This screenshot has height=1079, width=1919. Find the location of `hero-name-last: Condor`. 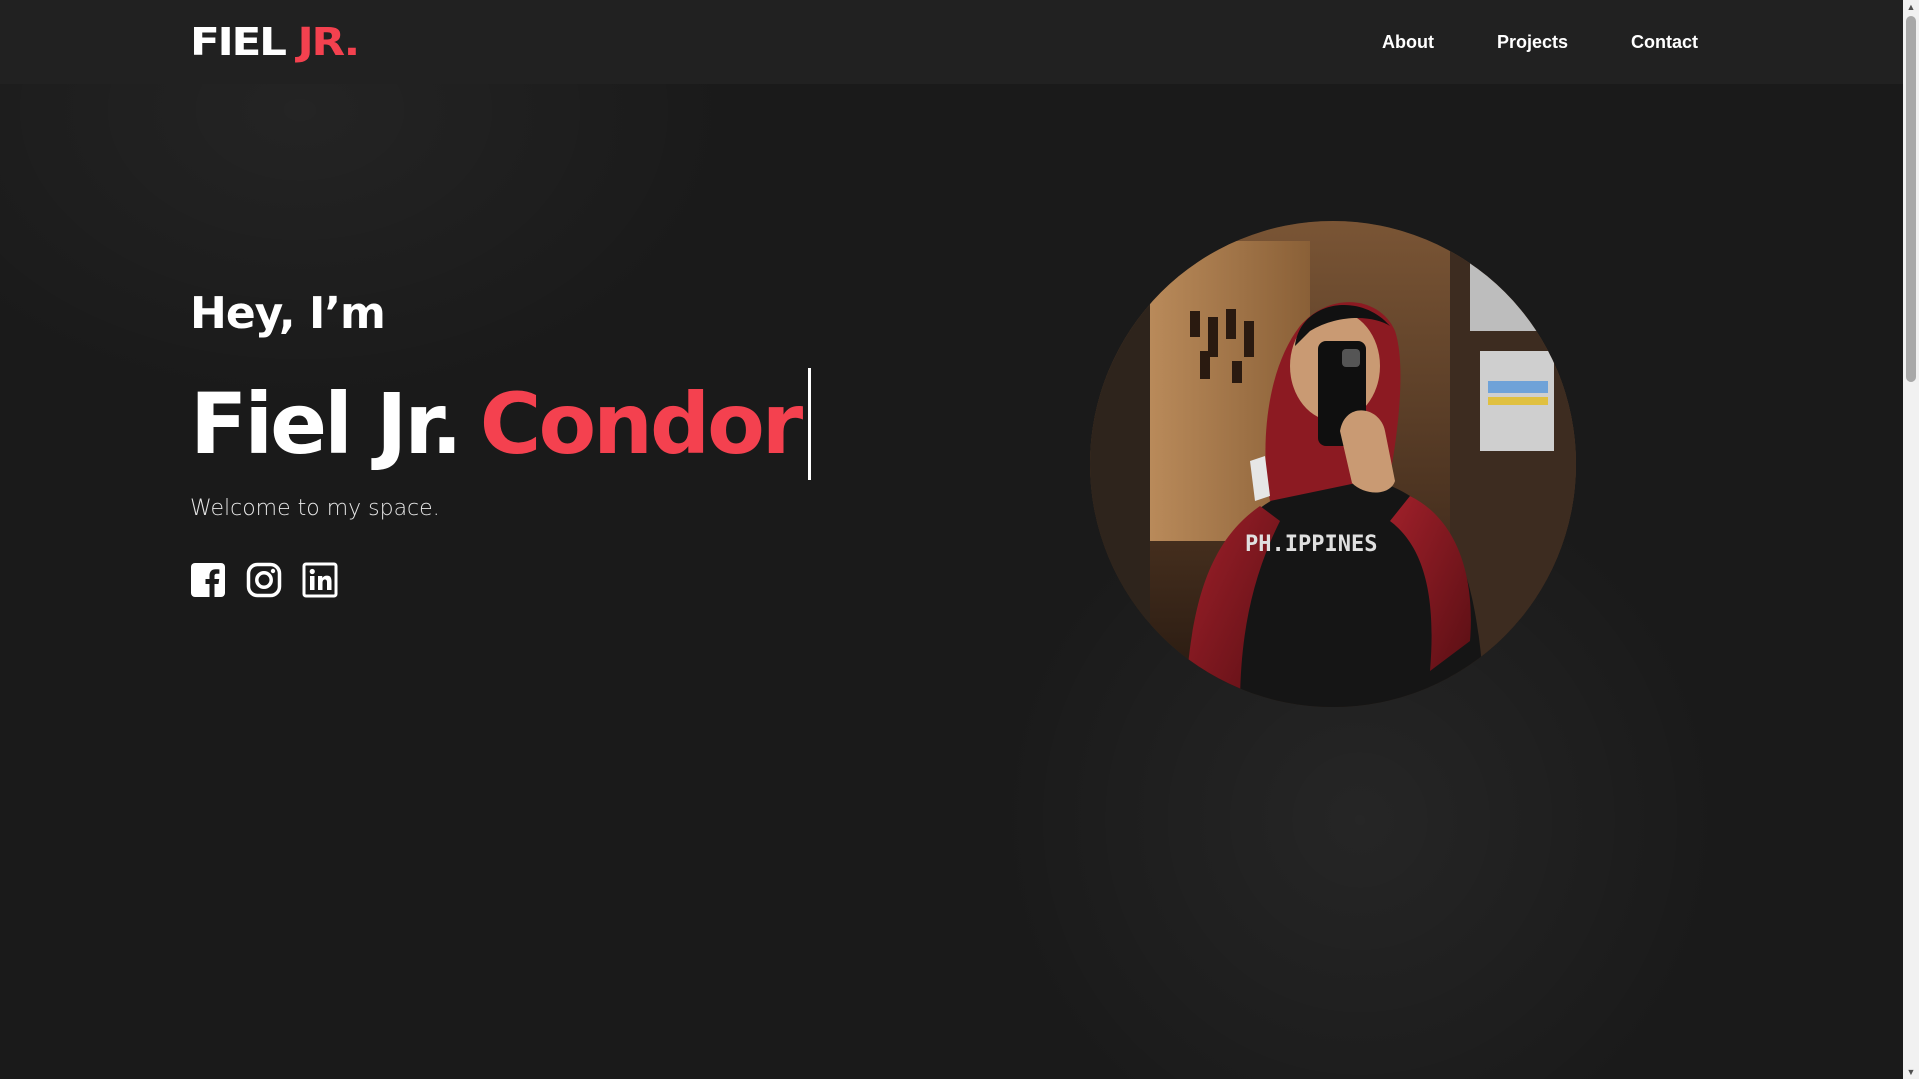

hero-name-last: Condor is located at coordinates (641, 424).